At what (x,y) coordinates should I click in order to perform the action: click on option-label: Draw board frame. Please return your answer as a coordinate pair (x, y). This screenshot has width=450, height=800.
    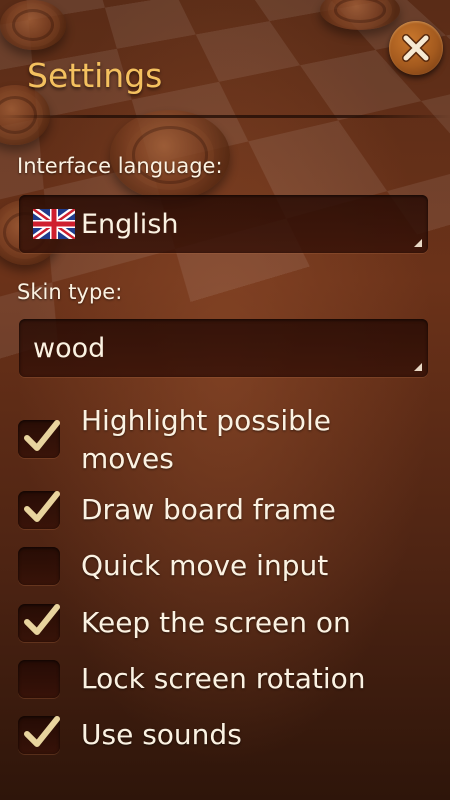
    Looking at the image, I should click on (208, 509).